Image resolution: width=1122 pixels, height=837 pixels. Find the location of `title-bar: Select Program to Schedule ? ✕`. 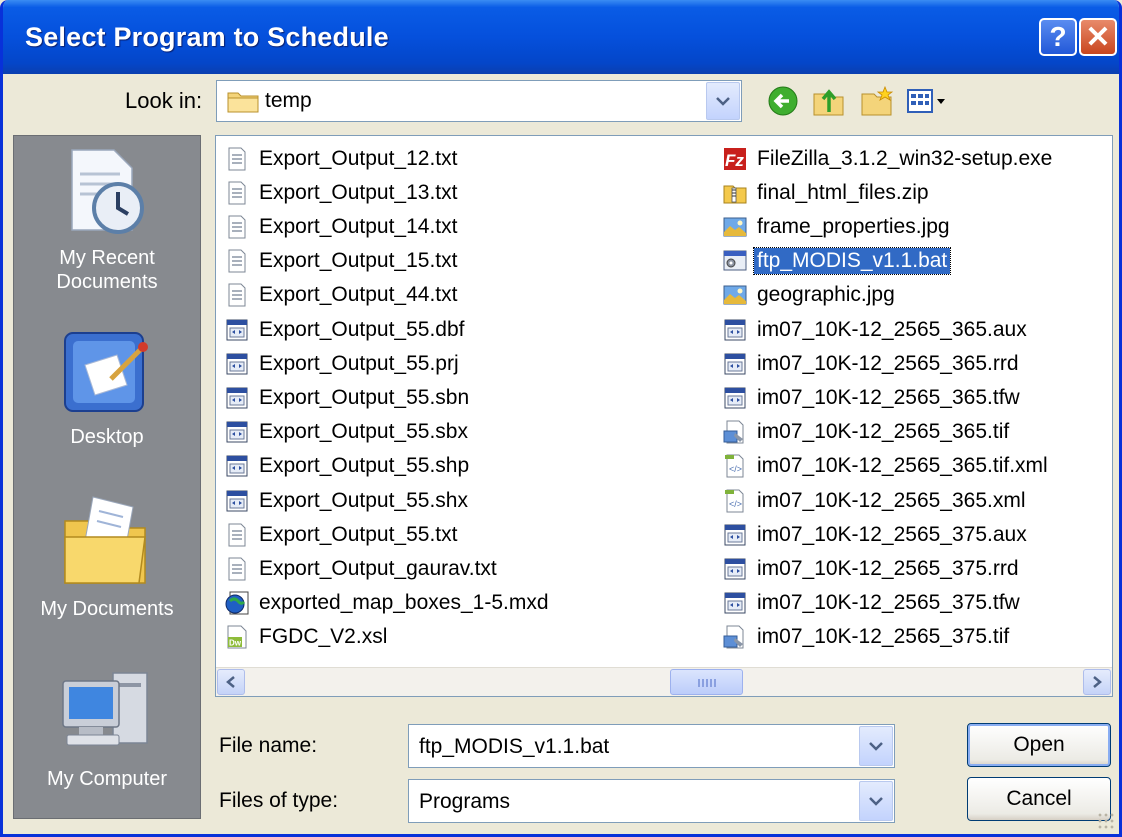

title-bar: Select Program to Schedule ? ✕ is located at coordinates (561, 37).